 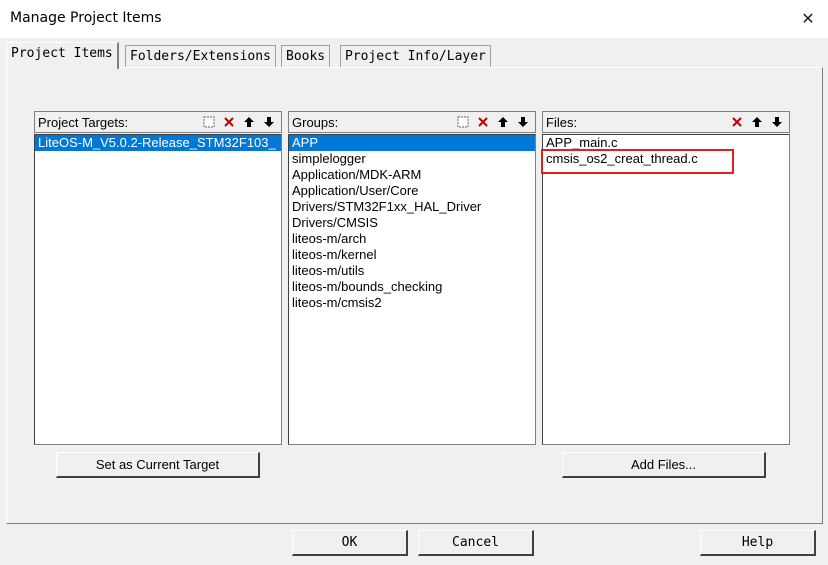 What do you see at coordinates (412, 207) in the screenshot?
I see `group-item: Drivers/STM32F1xx_HAL_Driver` at bounding box center [412, 207].